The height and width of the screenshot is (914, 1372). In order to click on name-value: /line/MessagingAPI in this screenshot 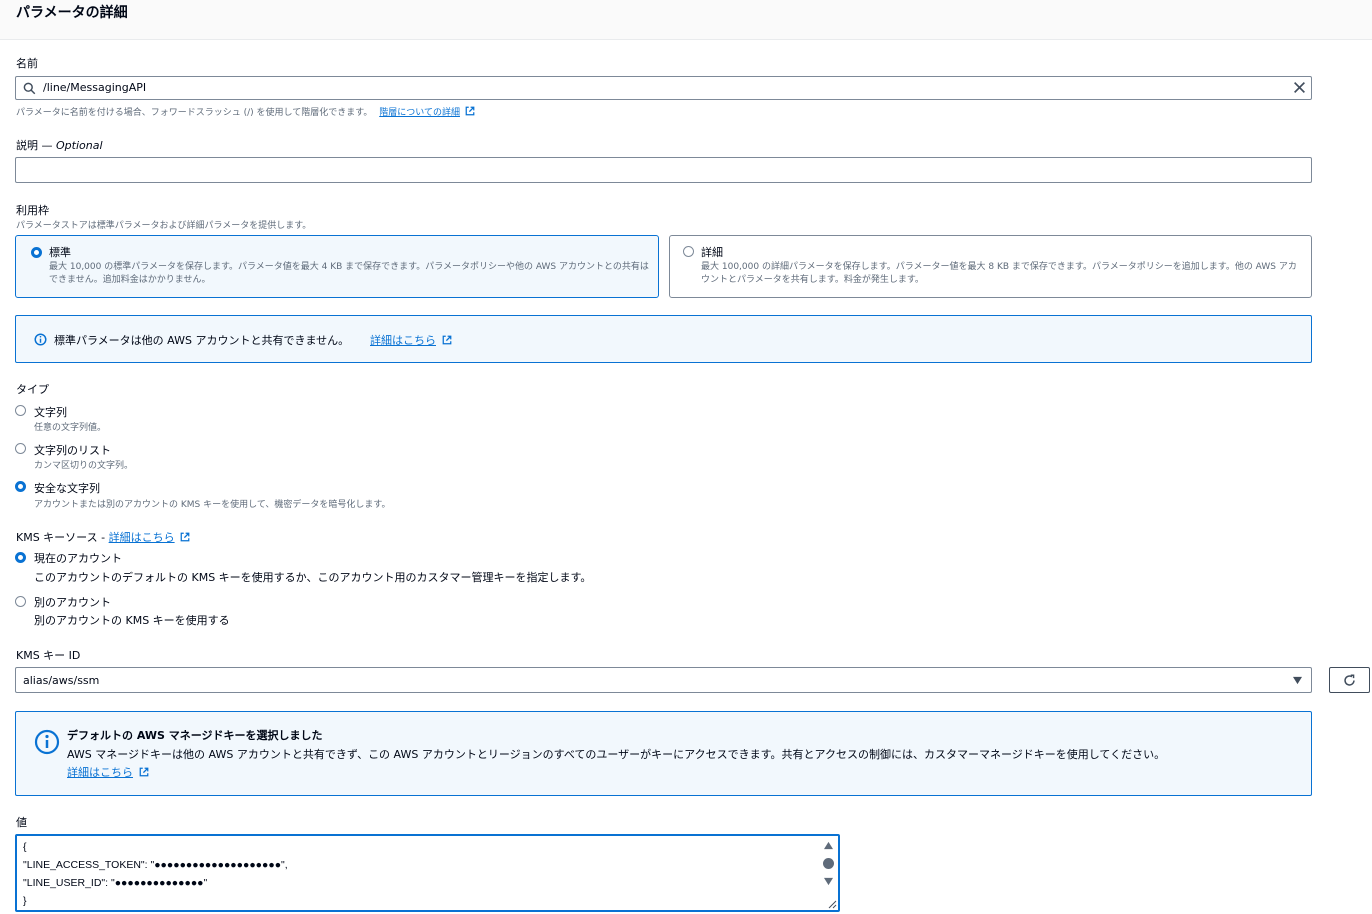, I will do `click(95, 87)`.